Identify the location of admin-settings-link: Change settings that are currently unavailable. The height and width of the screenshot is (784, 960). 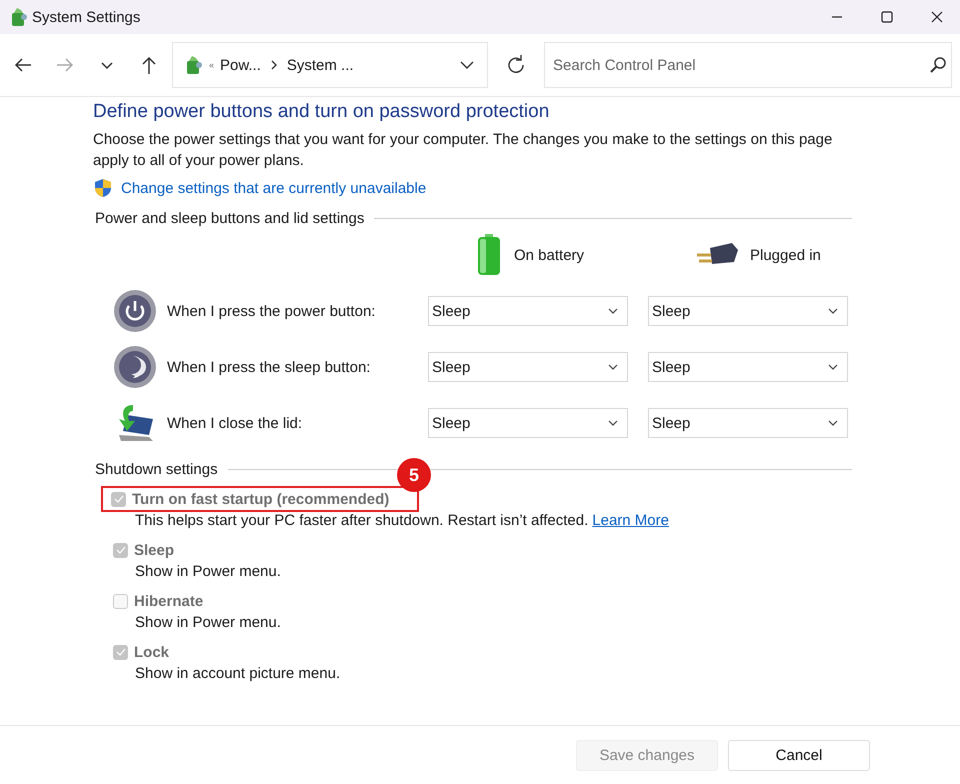
(273, 188).